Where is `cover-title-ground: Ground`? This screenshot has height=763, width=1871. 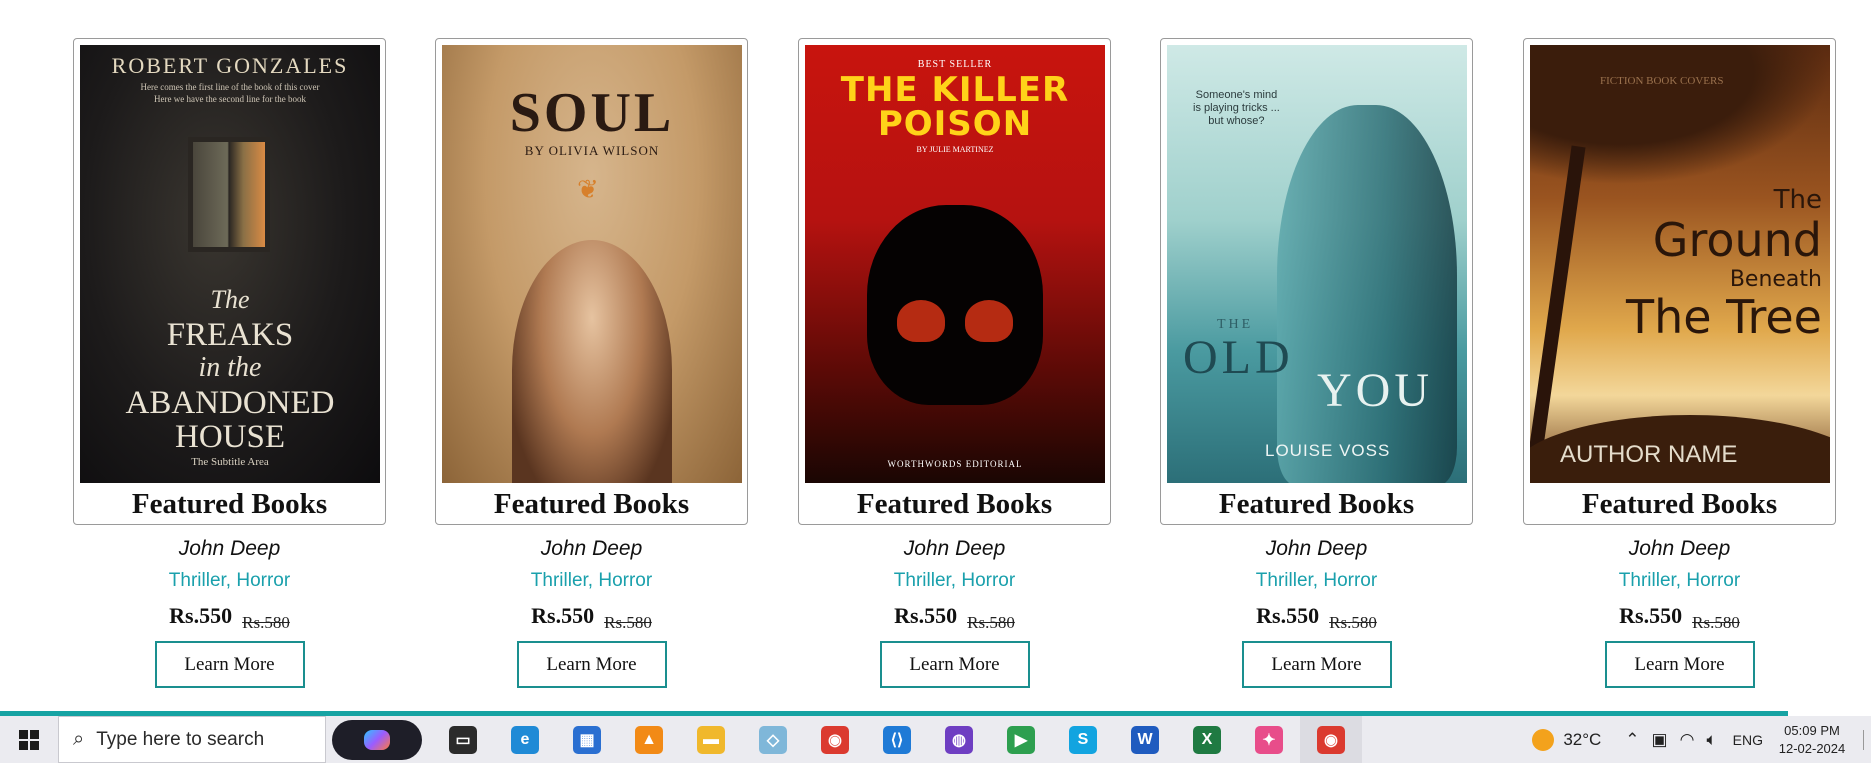 cover-title-ground: Ground is located at coordinates (1737, 240).